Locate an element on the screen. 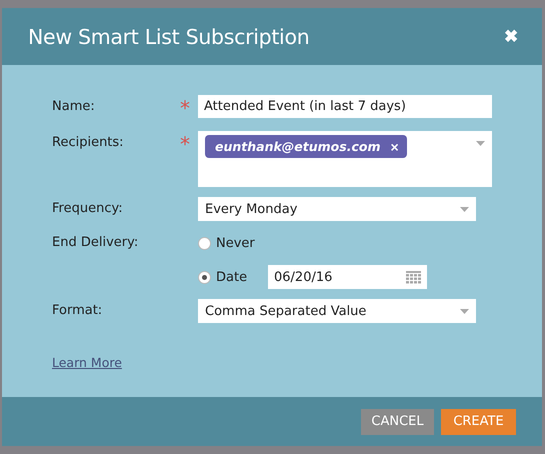  dialog-title: New Smart List Subscription is located at coordinates (169, 36).